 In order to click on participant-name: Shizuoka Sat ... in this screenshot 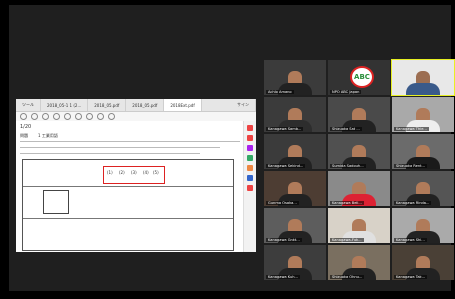, I will do `click(346, 129)`.